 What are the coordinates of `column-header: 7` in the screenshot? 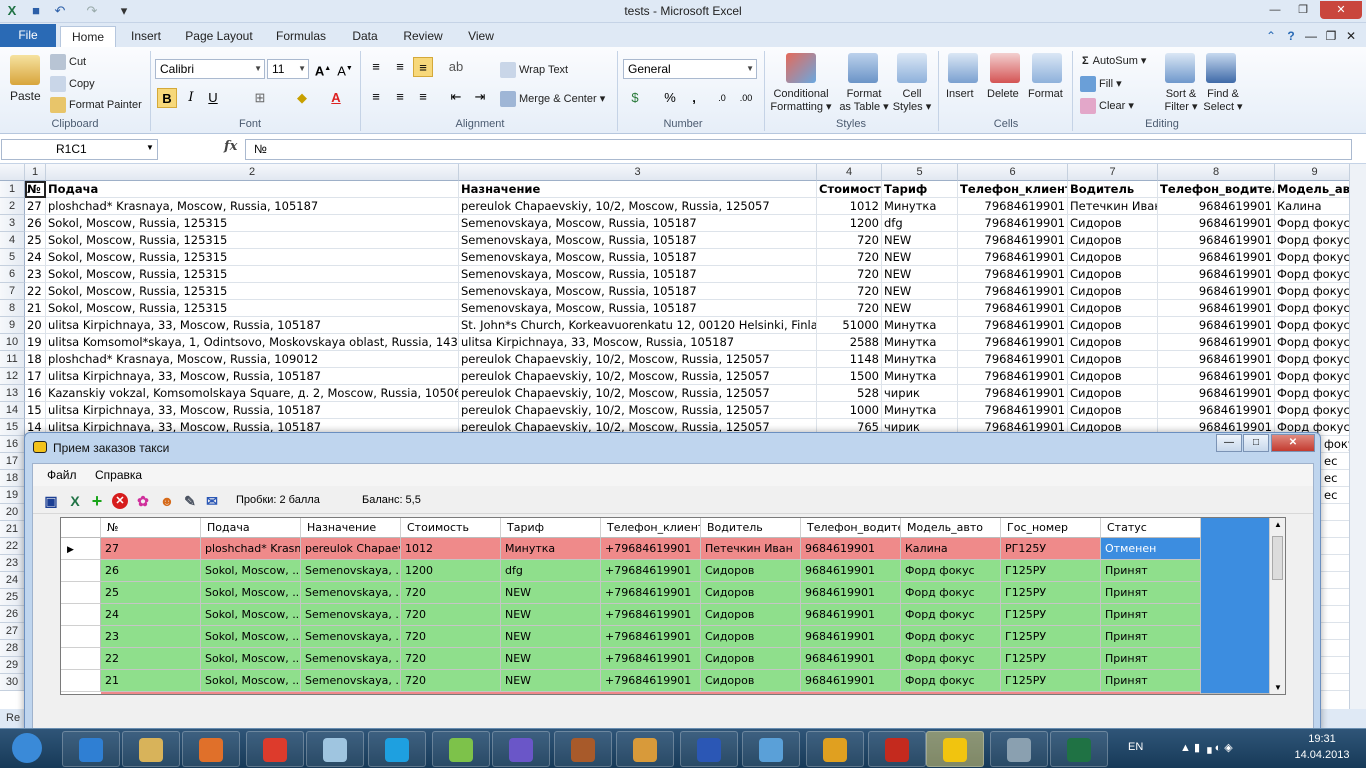 It's located at (1113, 172).